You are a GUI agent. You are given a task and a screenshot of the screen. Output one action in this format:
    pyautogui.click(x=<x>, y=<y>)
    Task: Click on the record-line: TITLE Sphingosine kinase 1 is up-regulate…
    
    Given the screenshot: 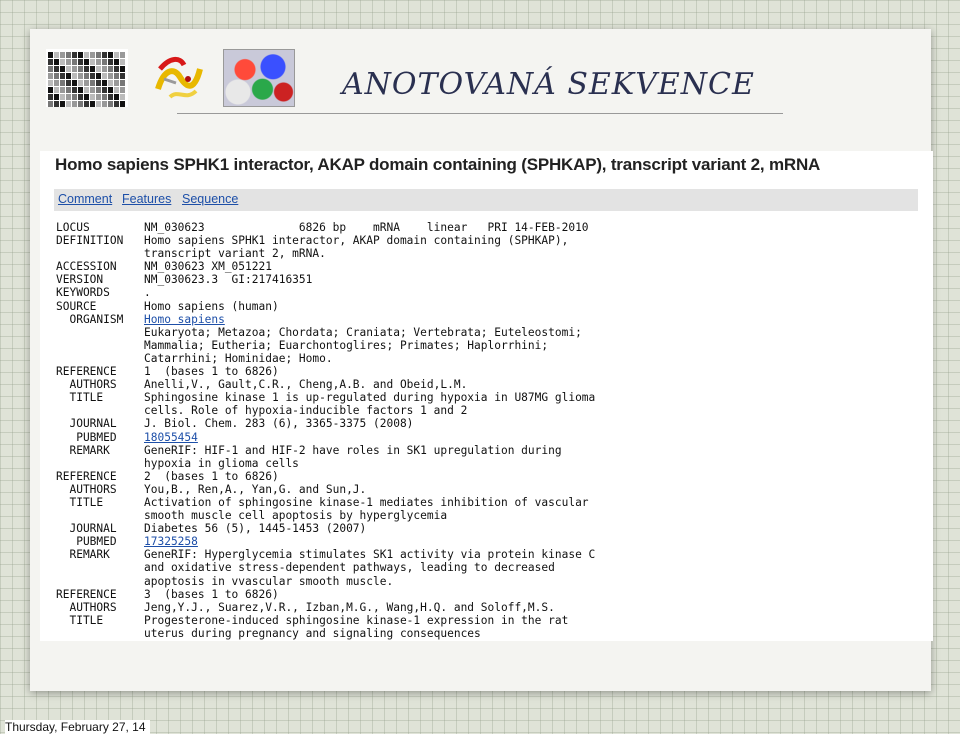 What is the action you would take?
    pyautogui.click(x=325, y=397)
    